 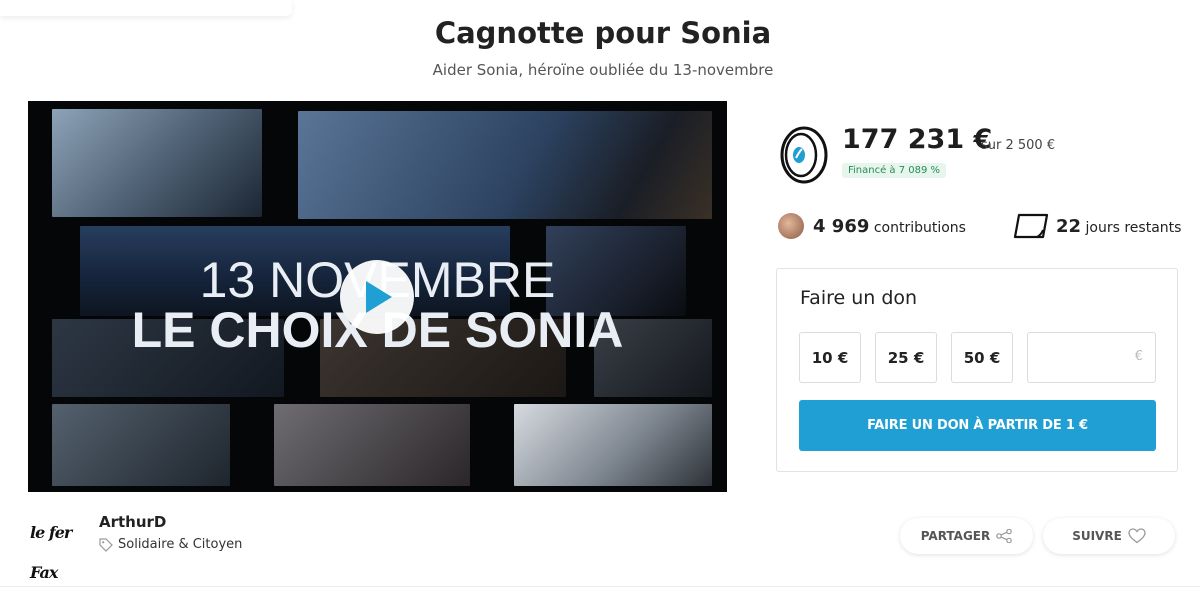 I want to click on share-label: PARTAGER, so click(x=955, y=536).